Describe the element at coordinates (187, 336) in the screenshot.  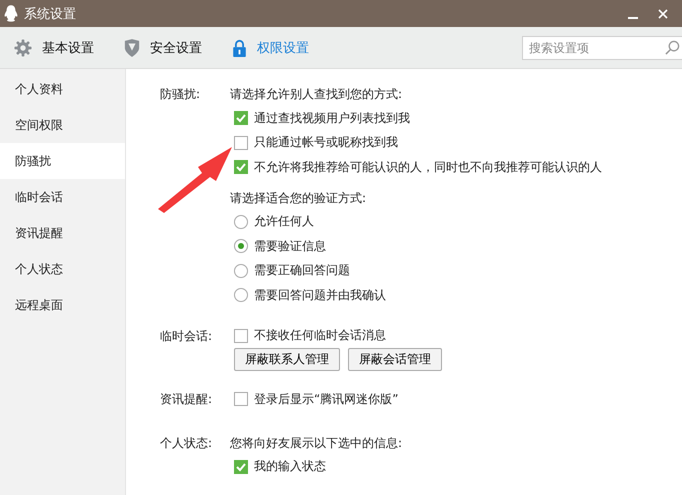
I see `section-label: 临时会话:` at that location.